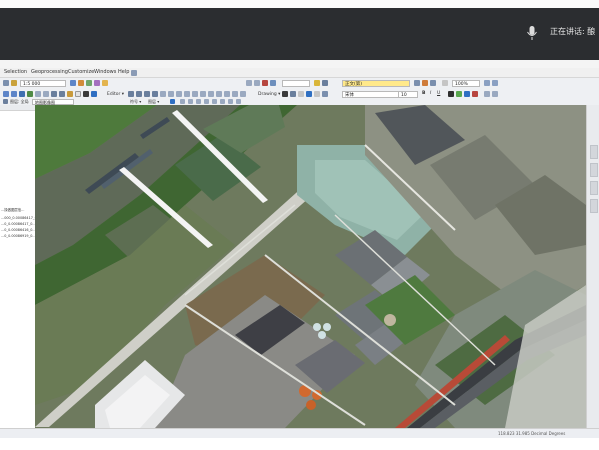  Describe the element at coordinates (487, 94) in the screenshot. I see `grid-icon` at that location.